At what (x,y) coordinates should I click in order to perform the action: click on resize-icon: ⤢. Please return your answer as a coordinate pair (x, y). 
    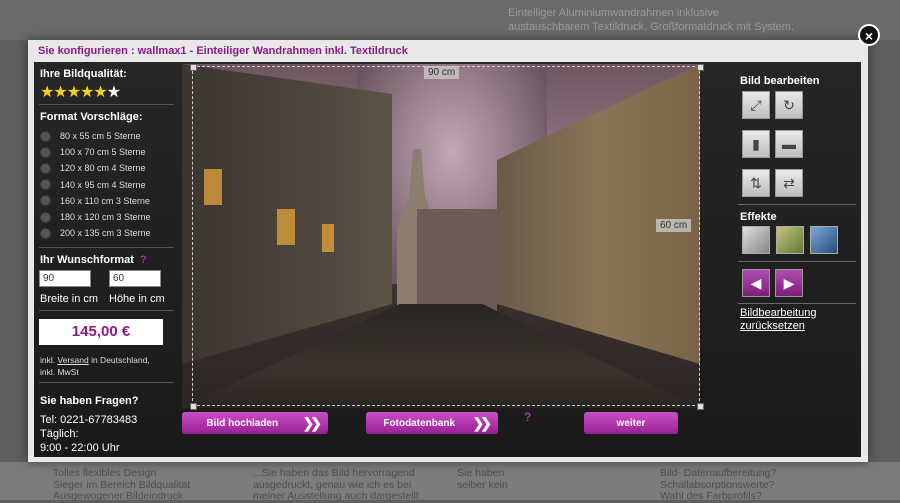
    Looking at the image, I should click on (756, 105).